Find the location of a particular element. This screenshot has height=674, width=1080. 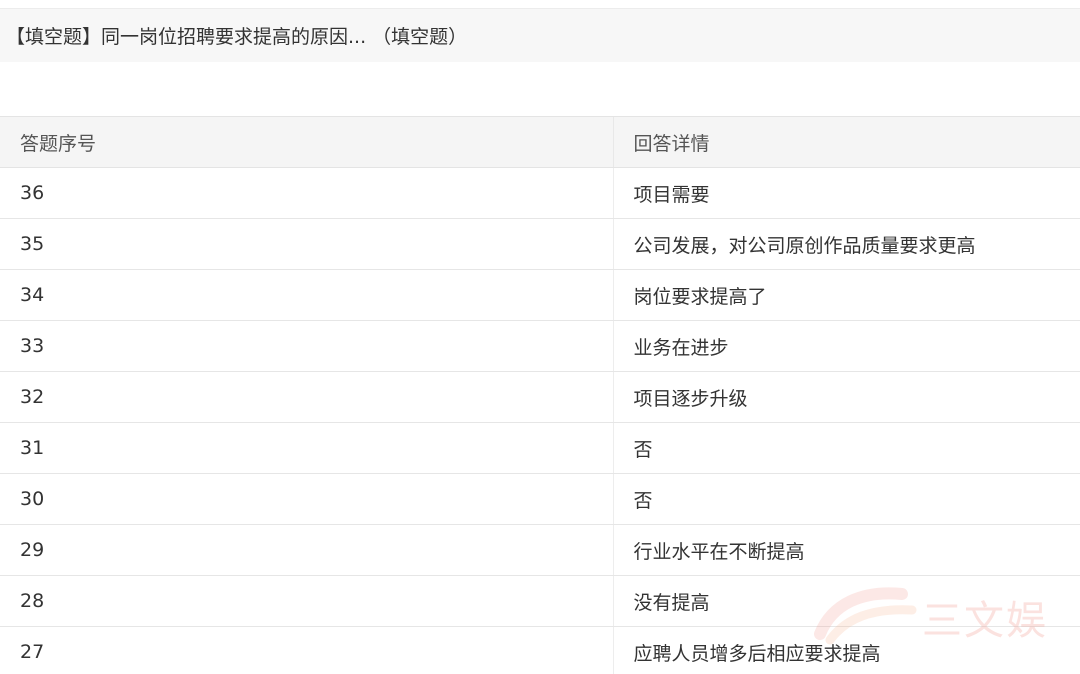

top-gap is located at coordinates (540, 4).